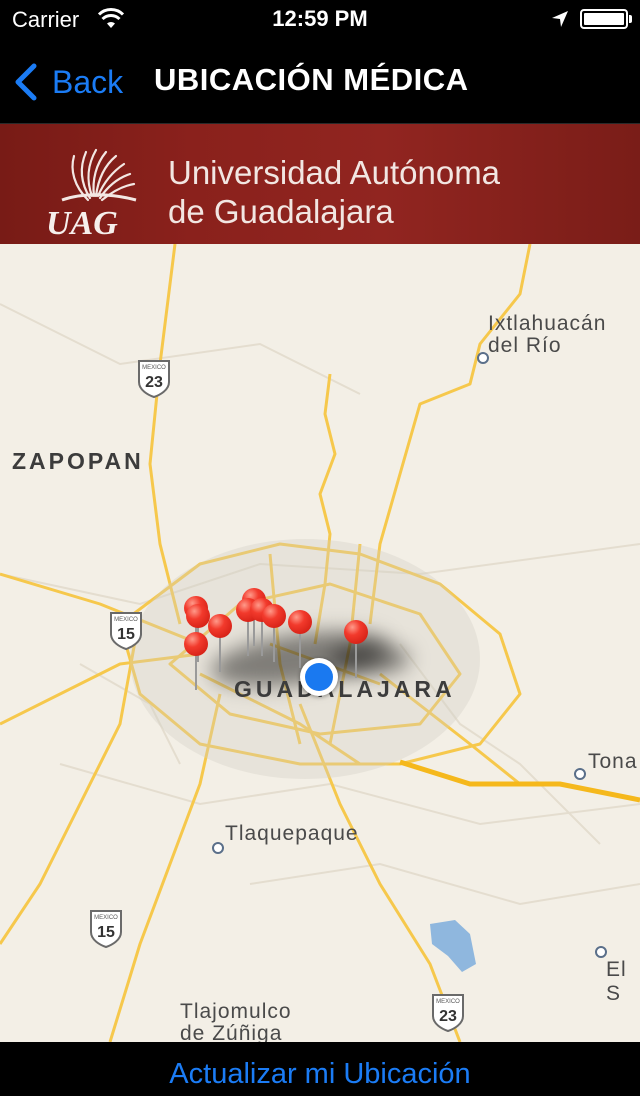 Image resolution: width=640 pixels, height=1096 pixels. What do you see at coordinates (616, 981) in the screenshot?
I see `map-label-el-salto: El S` at bounding box center [616, 981].